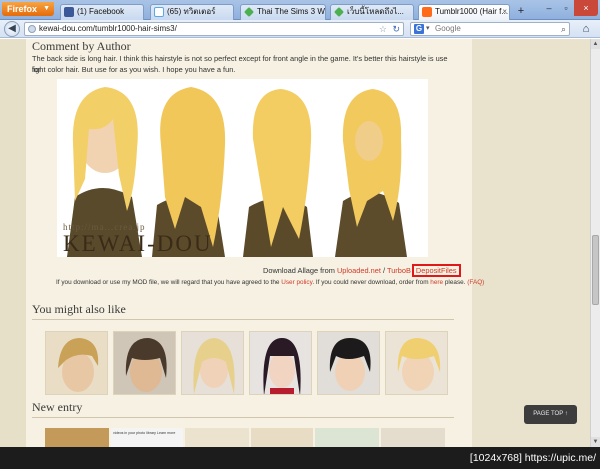 The image size is (600, 469). I want to click on firefox-menu-button: Firefox ▼, so click(28, 9).